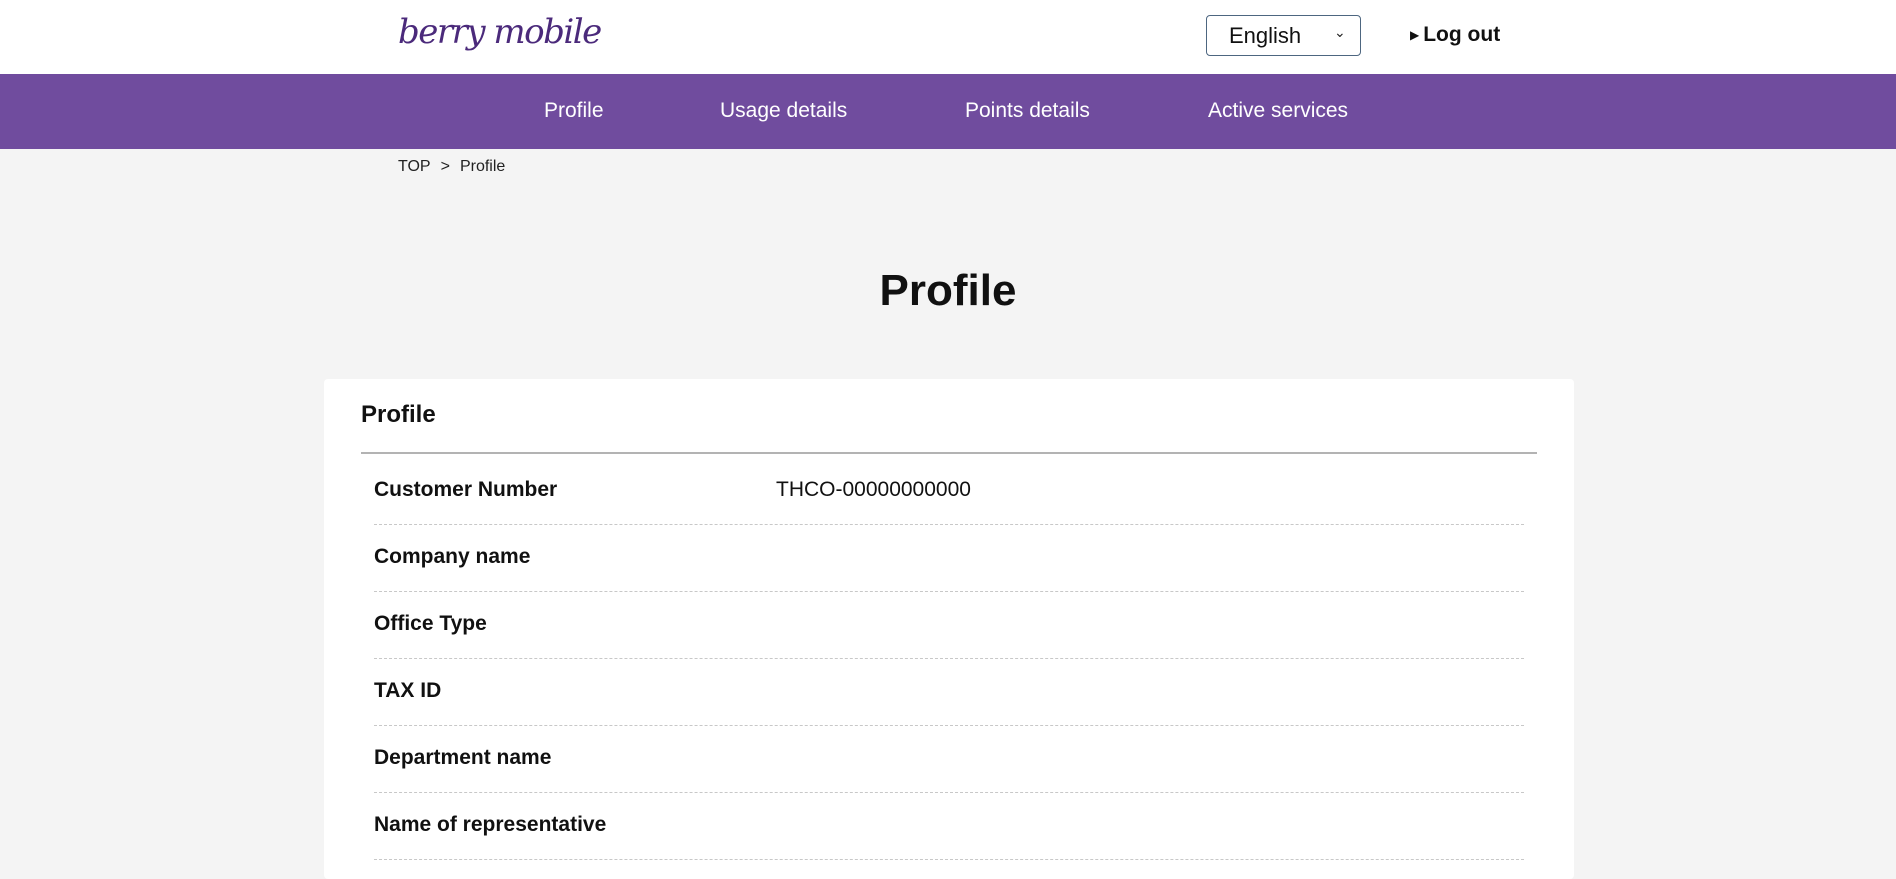  Describe the element at coordinates (949, 826) in the screenshot. I see `profile-row-representative-name: Name of representative` at that location.